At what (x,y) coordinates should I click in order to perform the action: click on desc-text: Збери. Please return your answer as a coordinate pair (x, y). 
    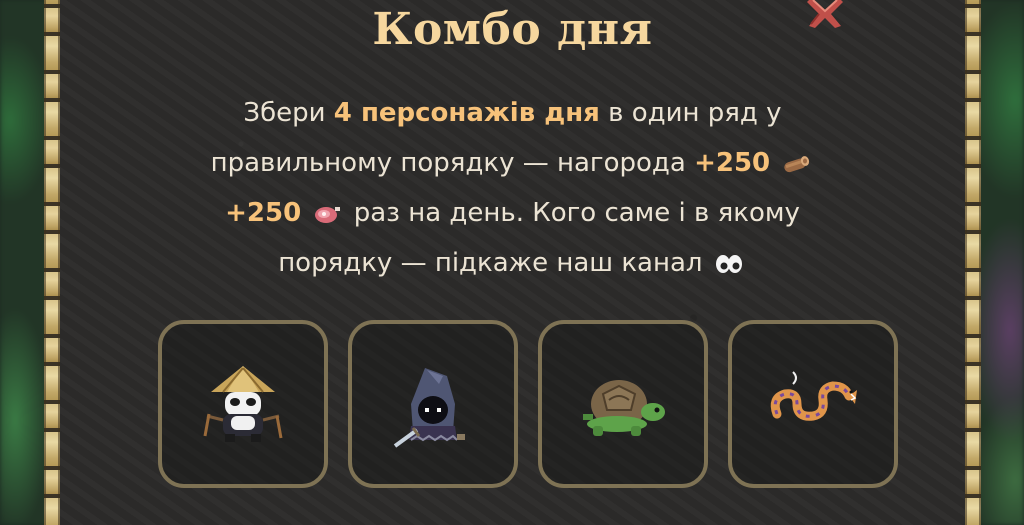
    Looking at the image, I should click on (284, 113).